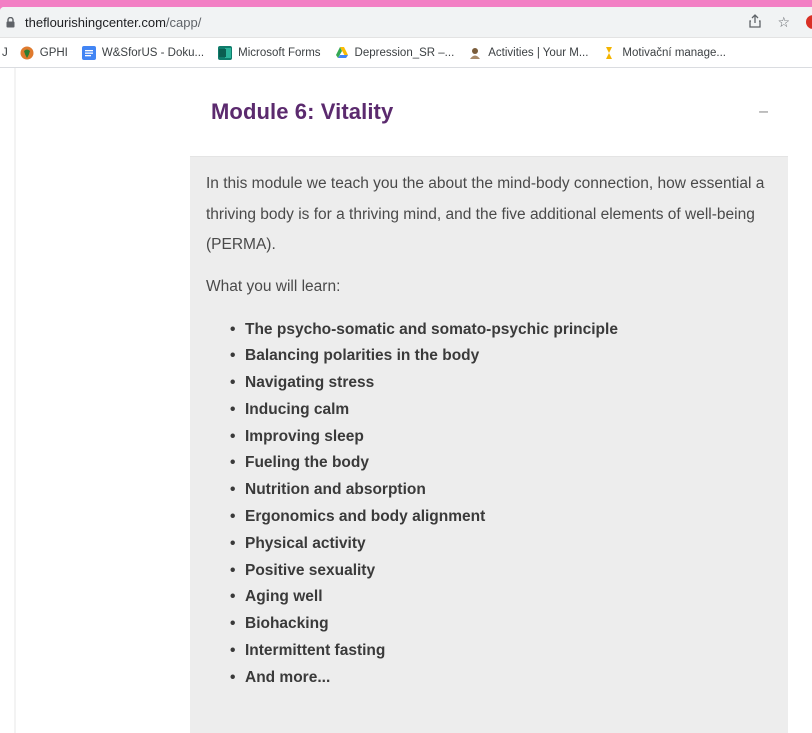  What do you see at coordinates (501, 490) in the screenshot?
I see `list-item: Nutrition and absorption` at bounding box center [501, 490].